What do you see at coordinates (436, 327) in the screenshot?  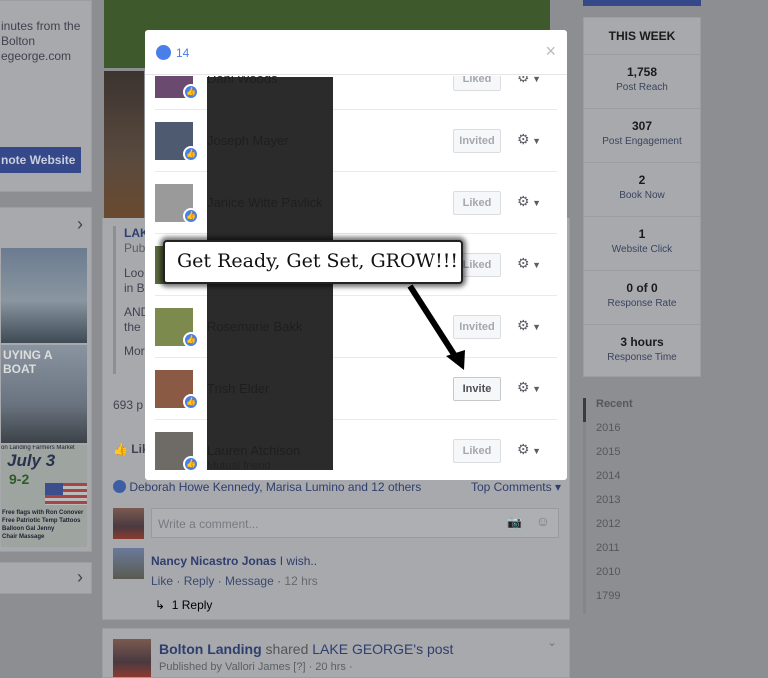 I see `callout-arrow` at bounding box center [436, 327].